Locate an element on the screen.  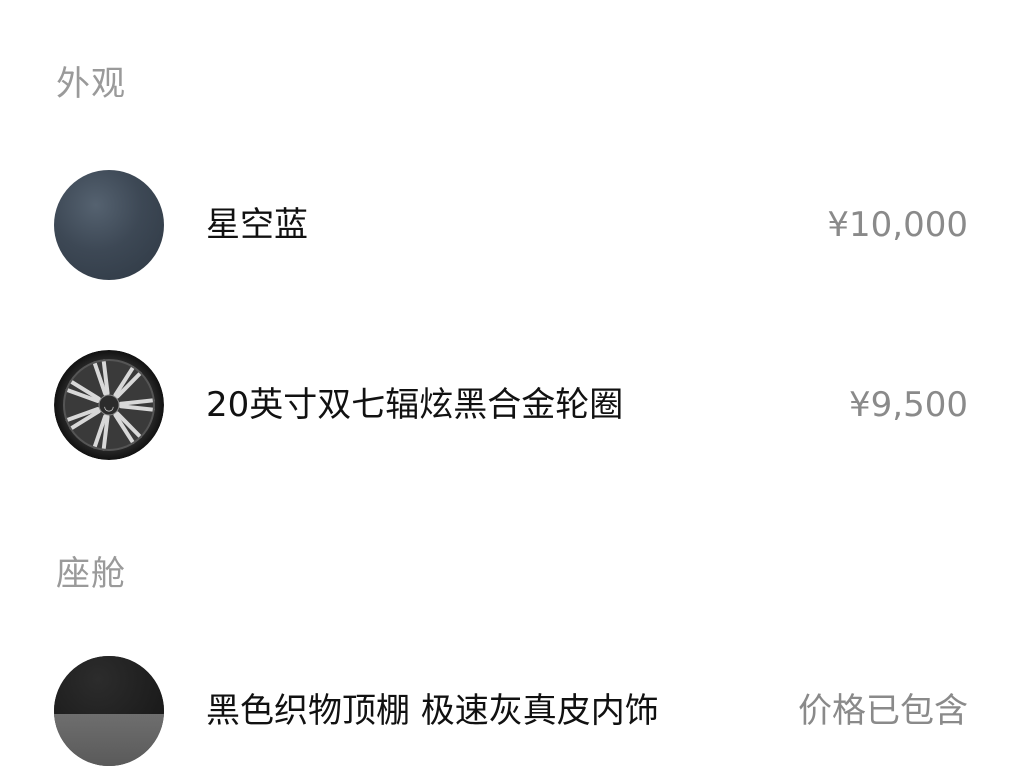
option-row-paint: 星空蓝 ¥10,000 is located at coordinates (512, 225).